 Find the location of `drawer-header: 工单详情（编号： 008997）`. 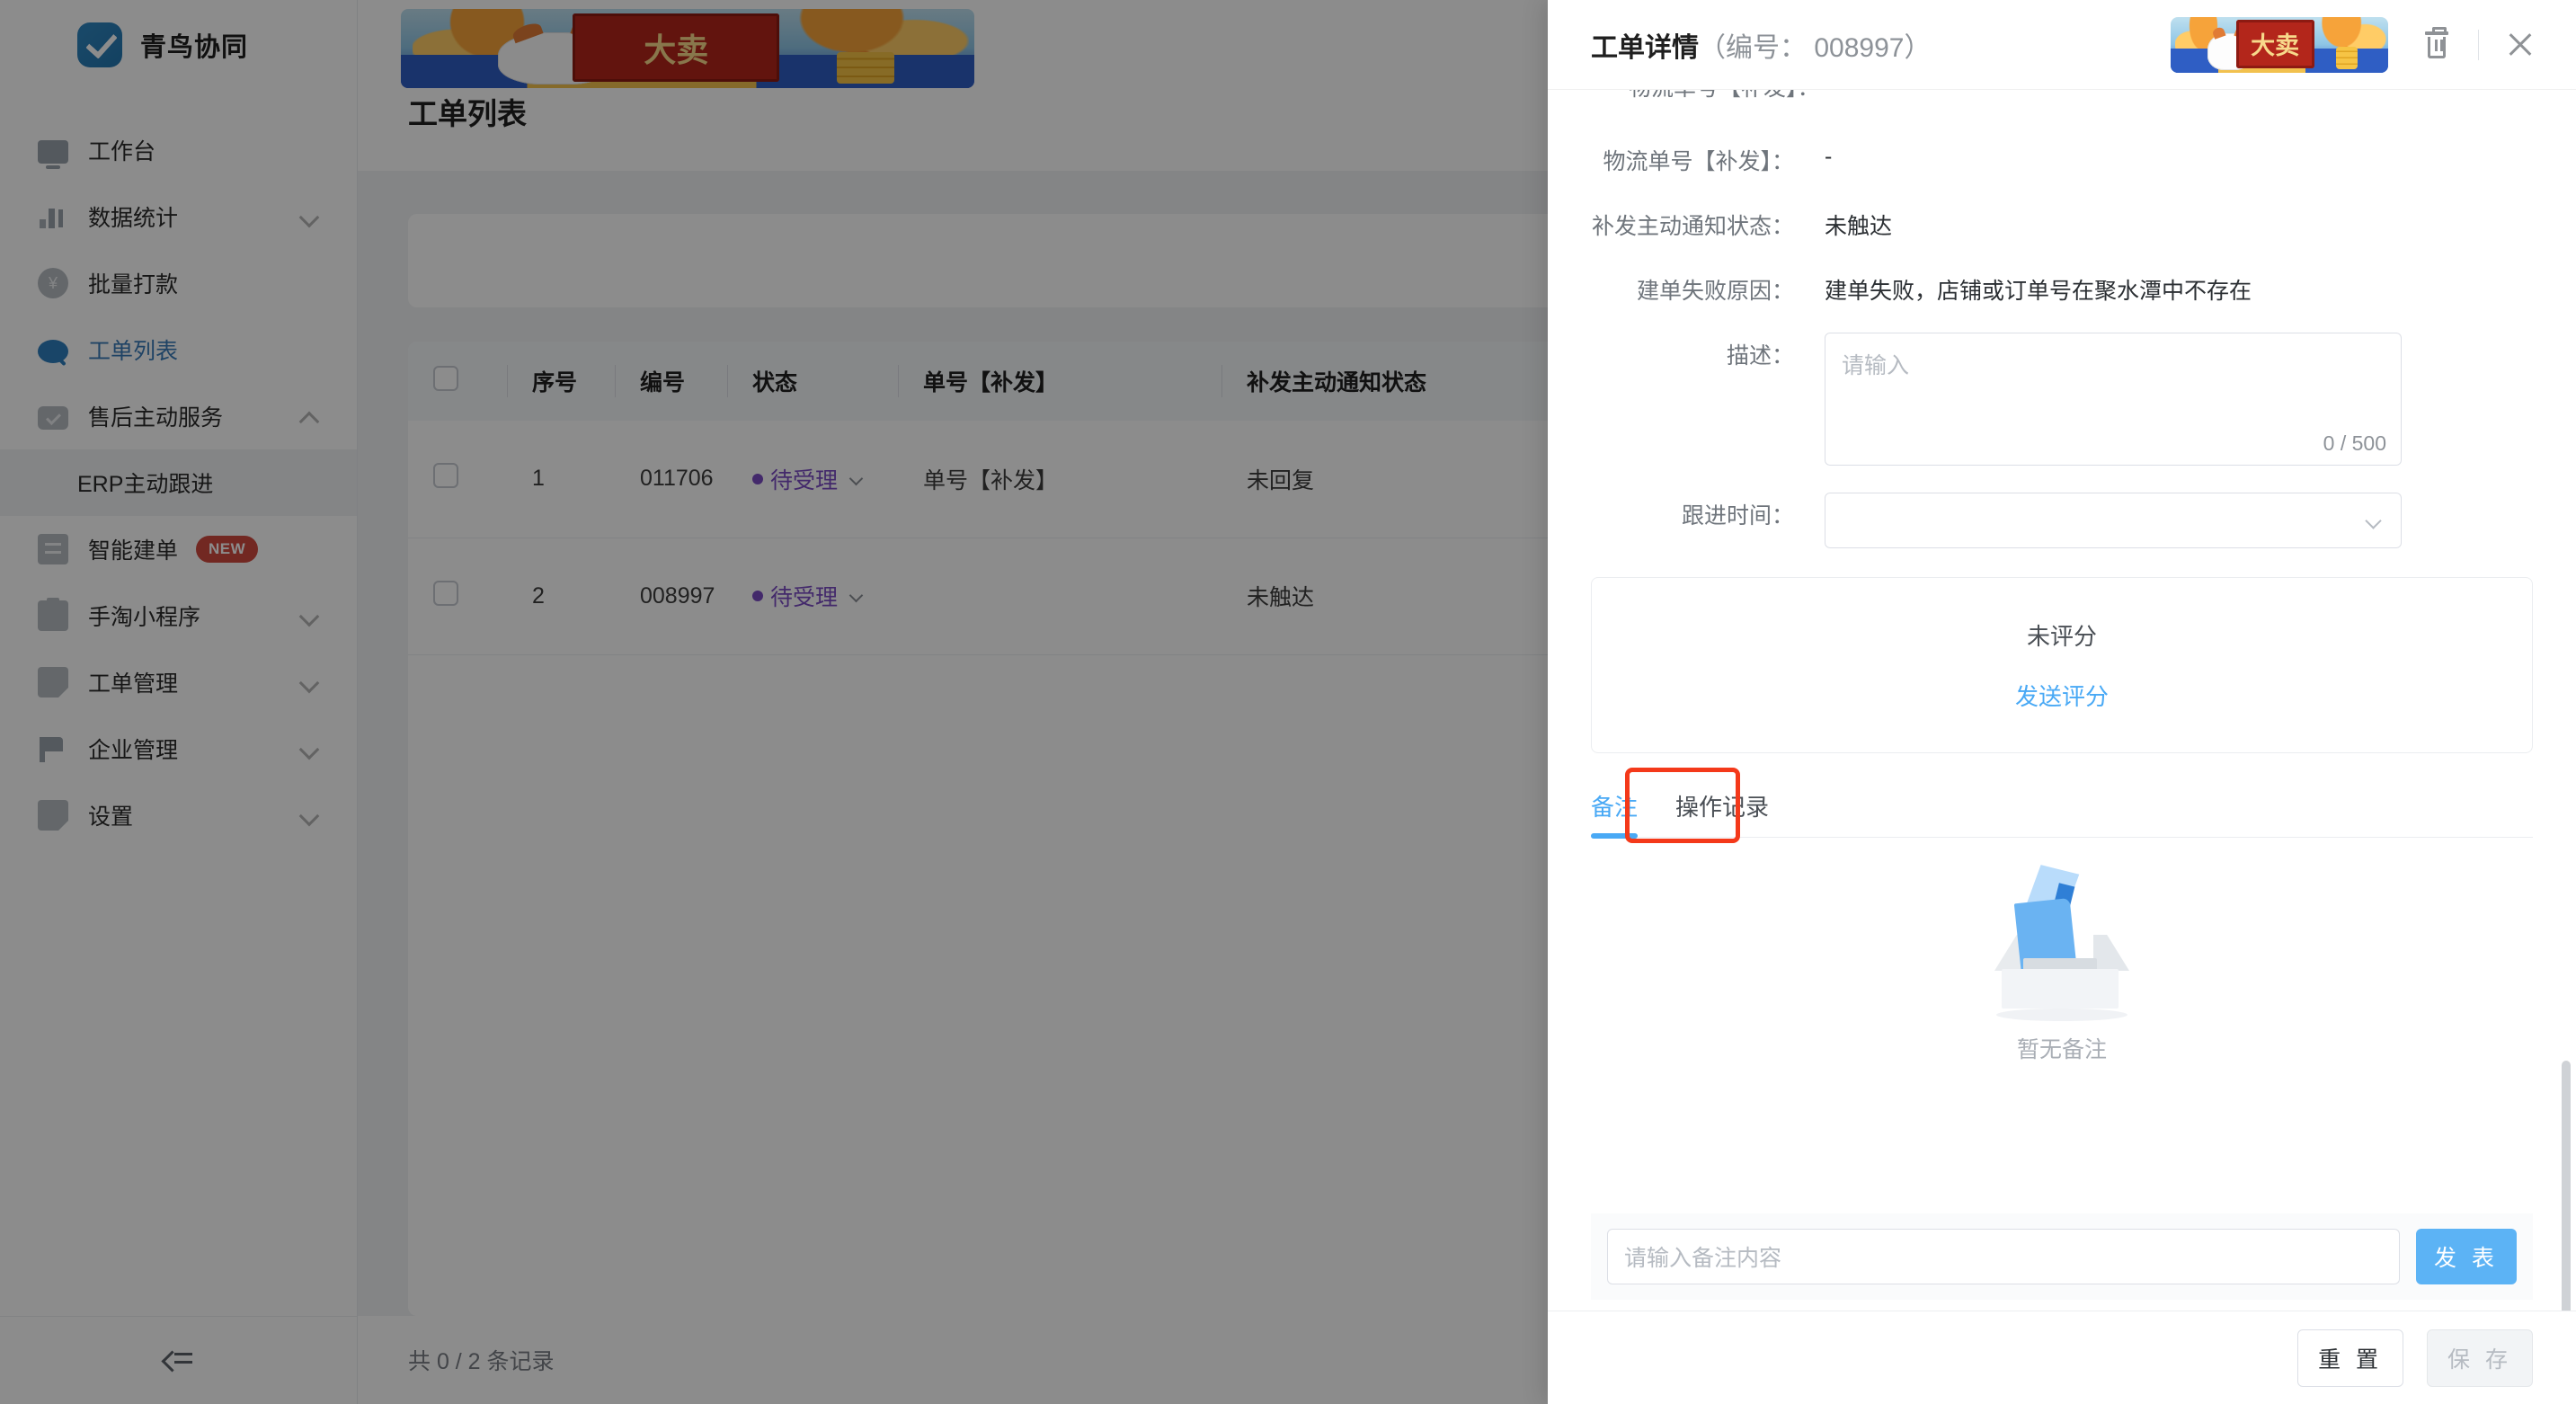

drawer-header: 工单详情（编号： 008997） is located at coordinates (2062, 45).